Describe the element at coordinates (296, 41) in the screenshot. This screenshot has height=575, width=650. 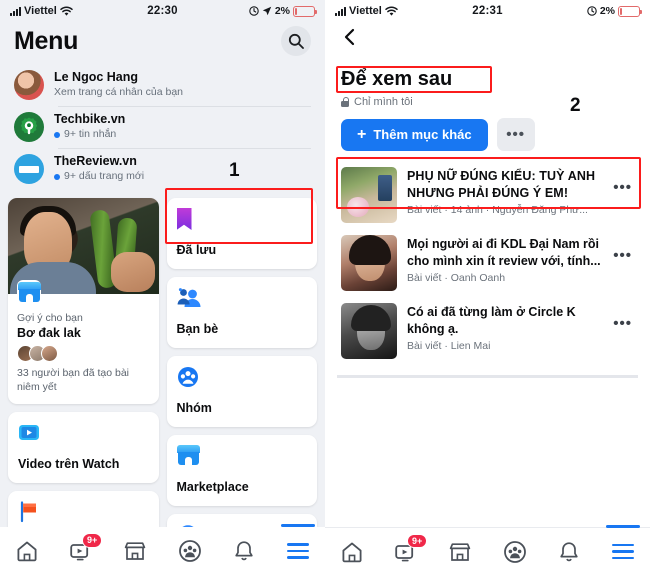
I see `search-button` at that location.